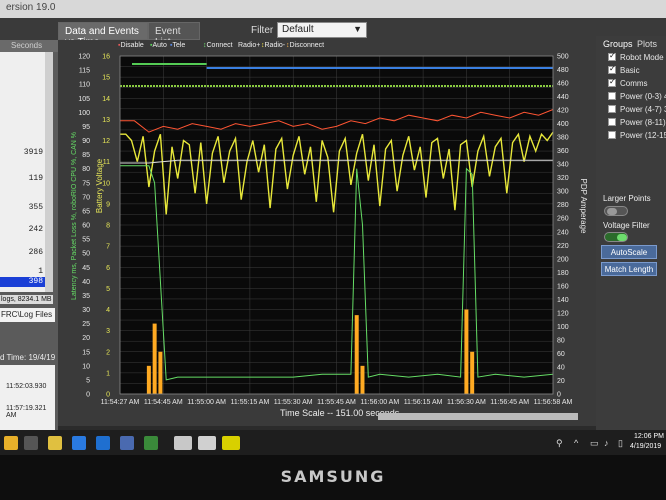 The height and width of the screenshot is (500, 666). Describe the element at coordinates (357, 29) in the screenshot. I see `chevron-down-icon: ▼` at that location.